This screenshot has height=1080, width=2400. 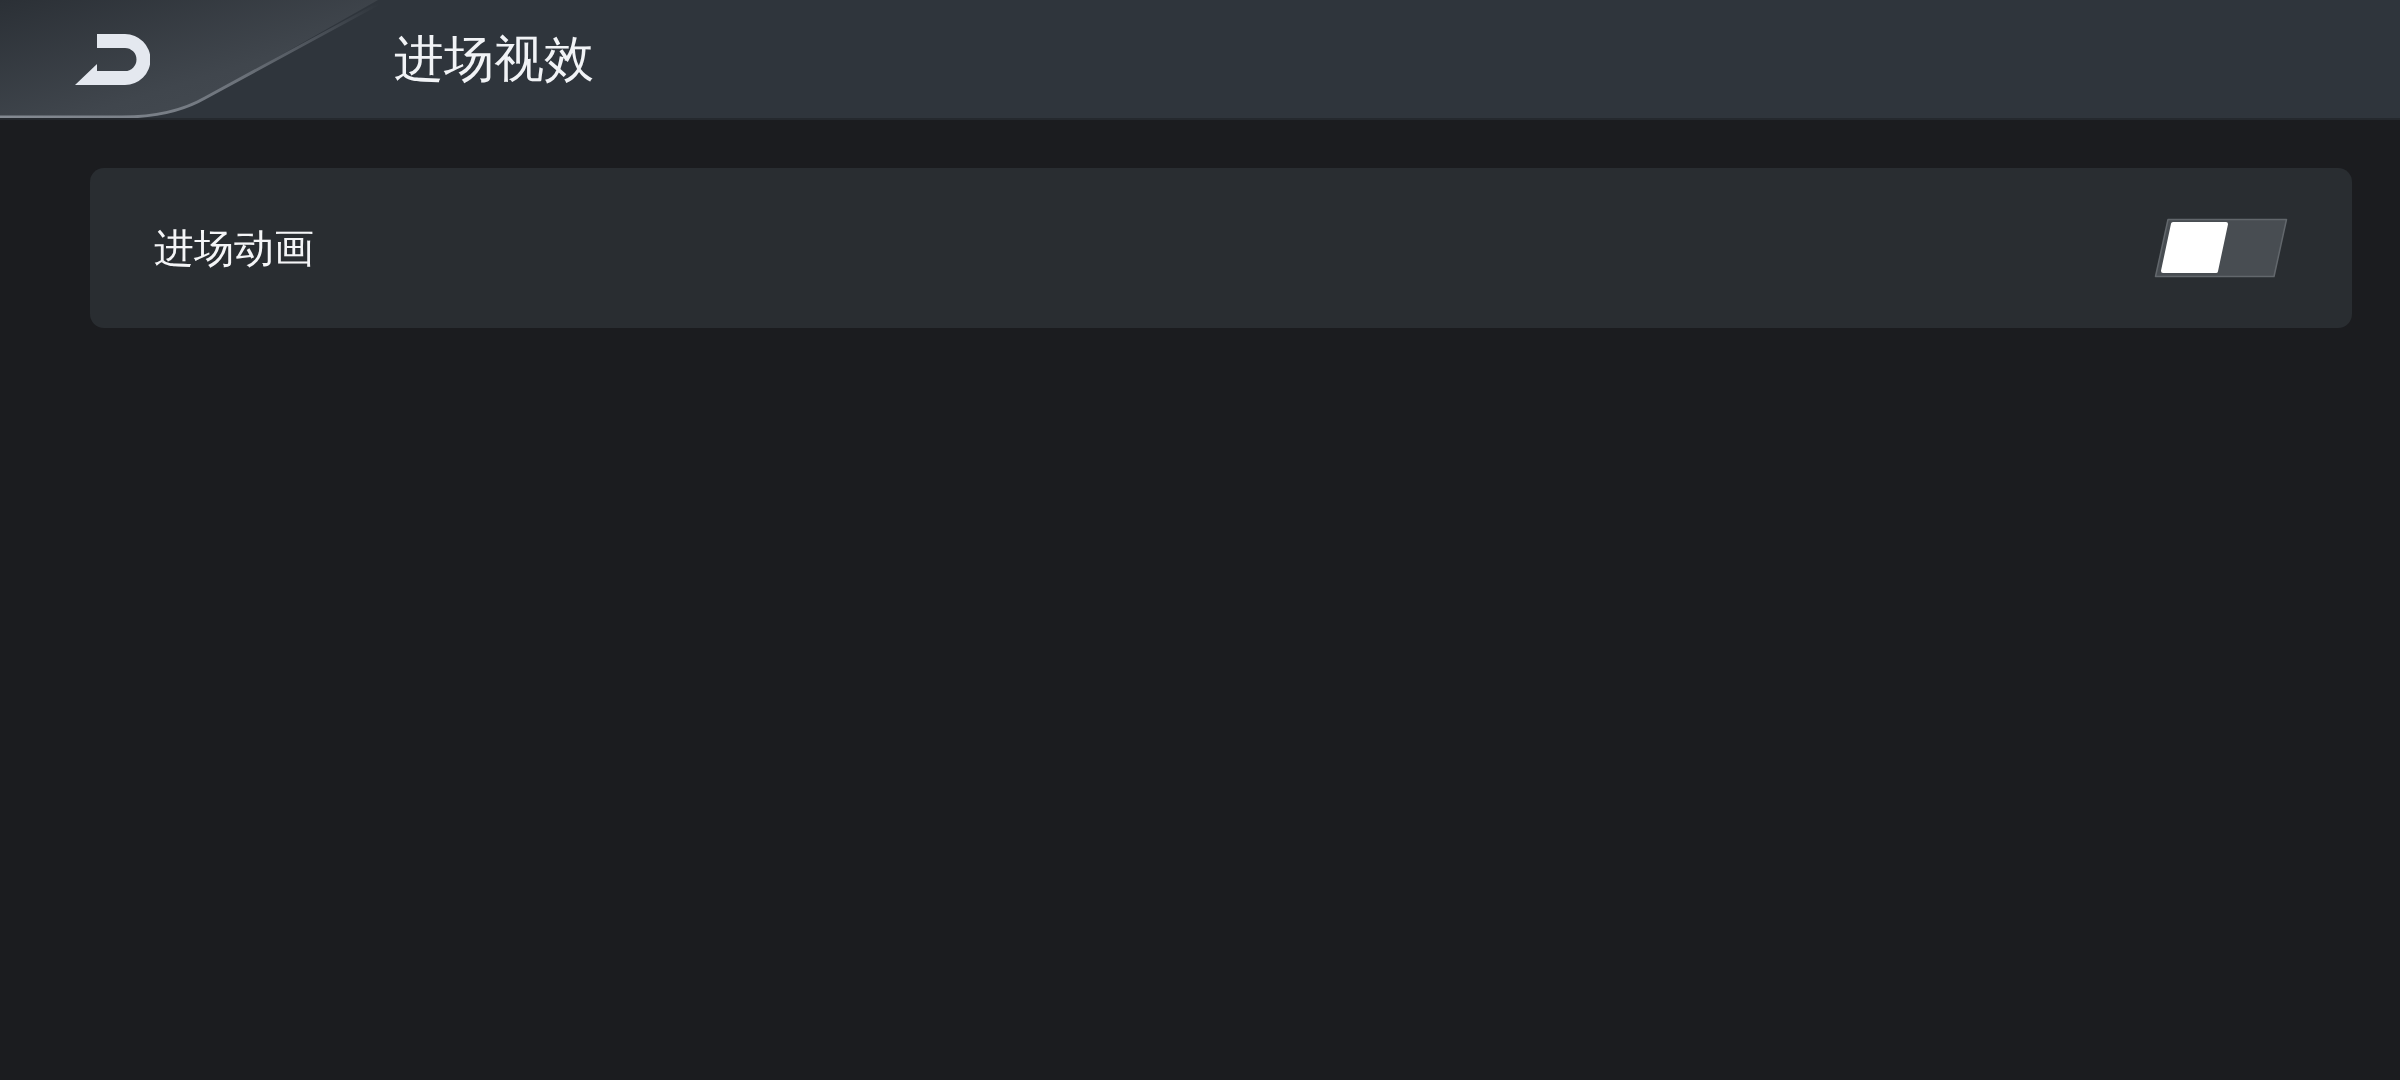 I want to click on toggle-switch, so click(x=2221, y=248).